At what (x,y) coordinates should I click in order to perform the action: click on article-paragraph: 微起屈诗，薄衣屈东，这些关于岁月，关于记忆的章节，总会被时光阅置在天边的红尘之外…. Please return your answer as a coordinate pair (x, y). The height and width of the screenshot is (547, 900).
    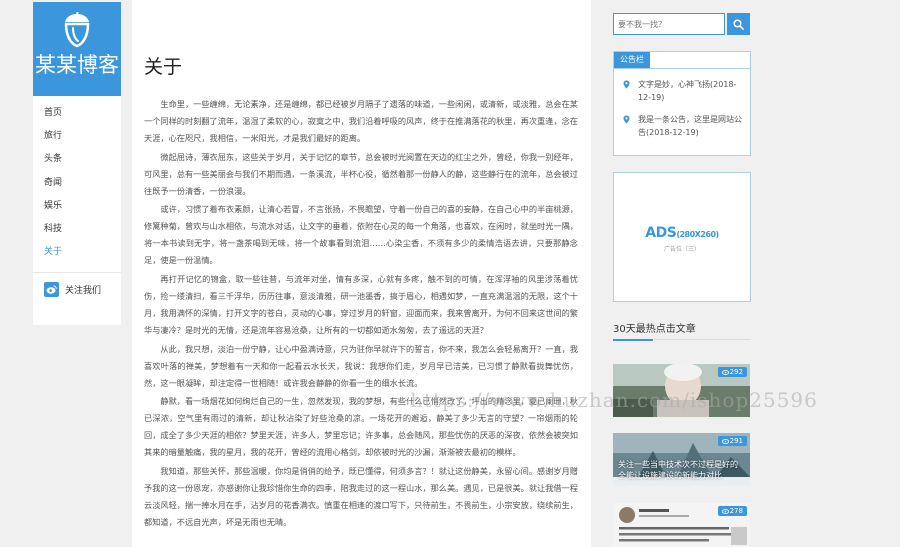
    Looking at the image, I should click on (361, 173).